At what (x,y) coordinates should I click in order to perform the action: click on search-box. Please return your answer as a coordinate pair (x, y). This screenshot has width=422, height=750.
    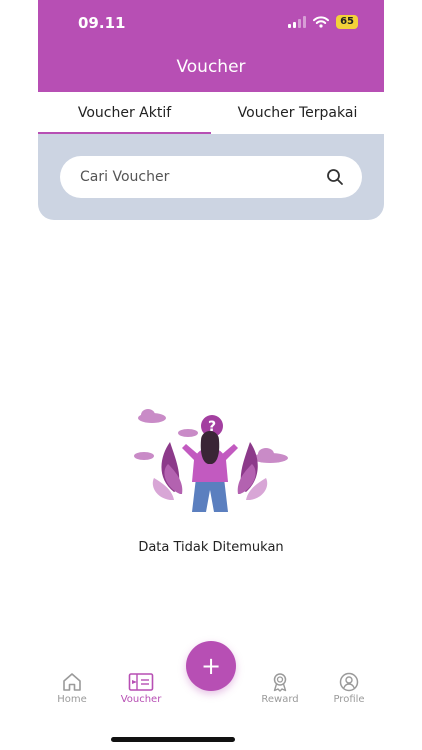
    Looking at the image, I should click on (211, 177).